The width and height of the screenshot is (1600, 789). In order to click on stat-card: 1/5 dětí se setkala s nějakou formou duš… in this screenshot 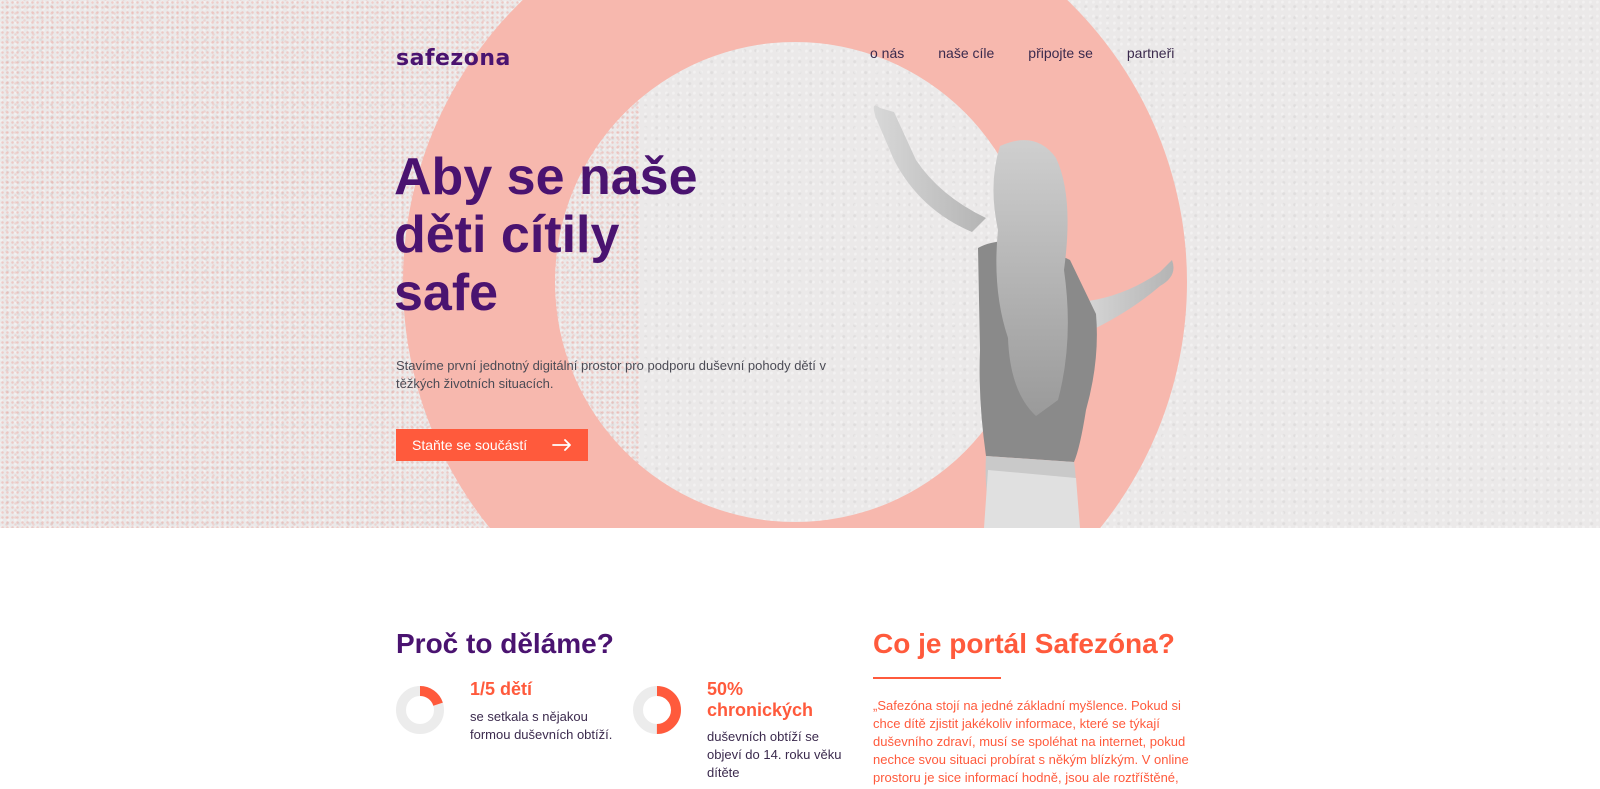, I will do `click(511, 717)`.